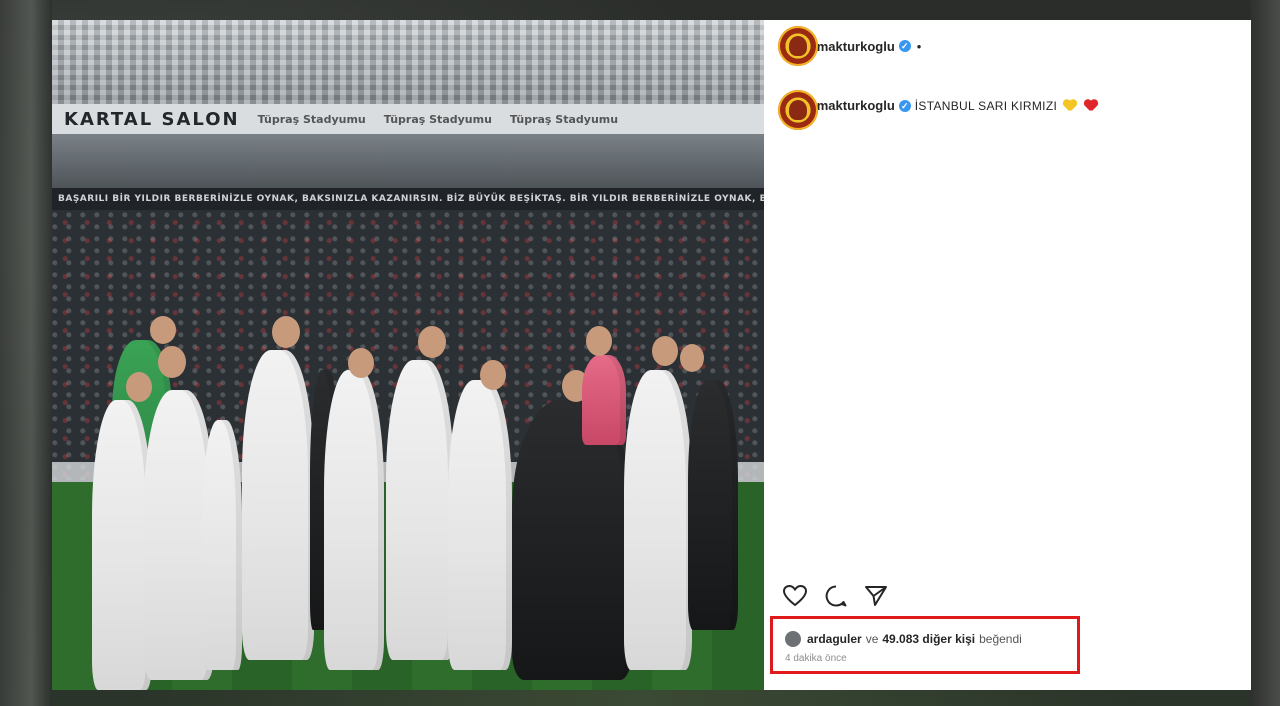 Image resolution: width=1280 pixels, height=706 pixels. What do you see at coordinates (1000, 639) in the screenshot?
I see `likes-suffix: beğendi` at bounding box center [1000, 639].